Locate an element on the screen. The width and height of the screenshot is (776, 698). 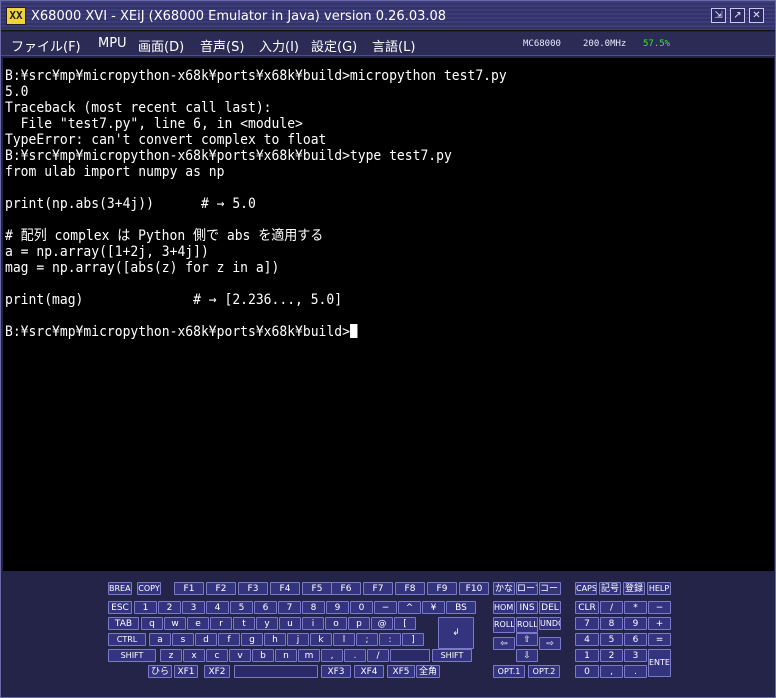
keyboard-key: CLR is located at coordinates (587, 607).